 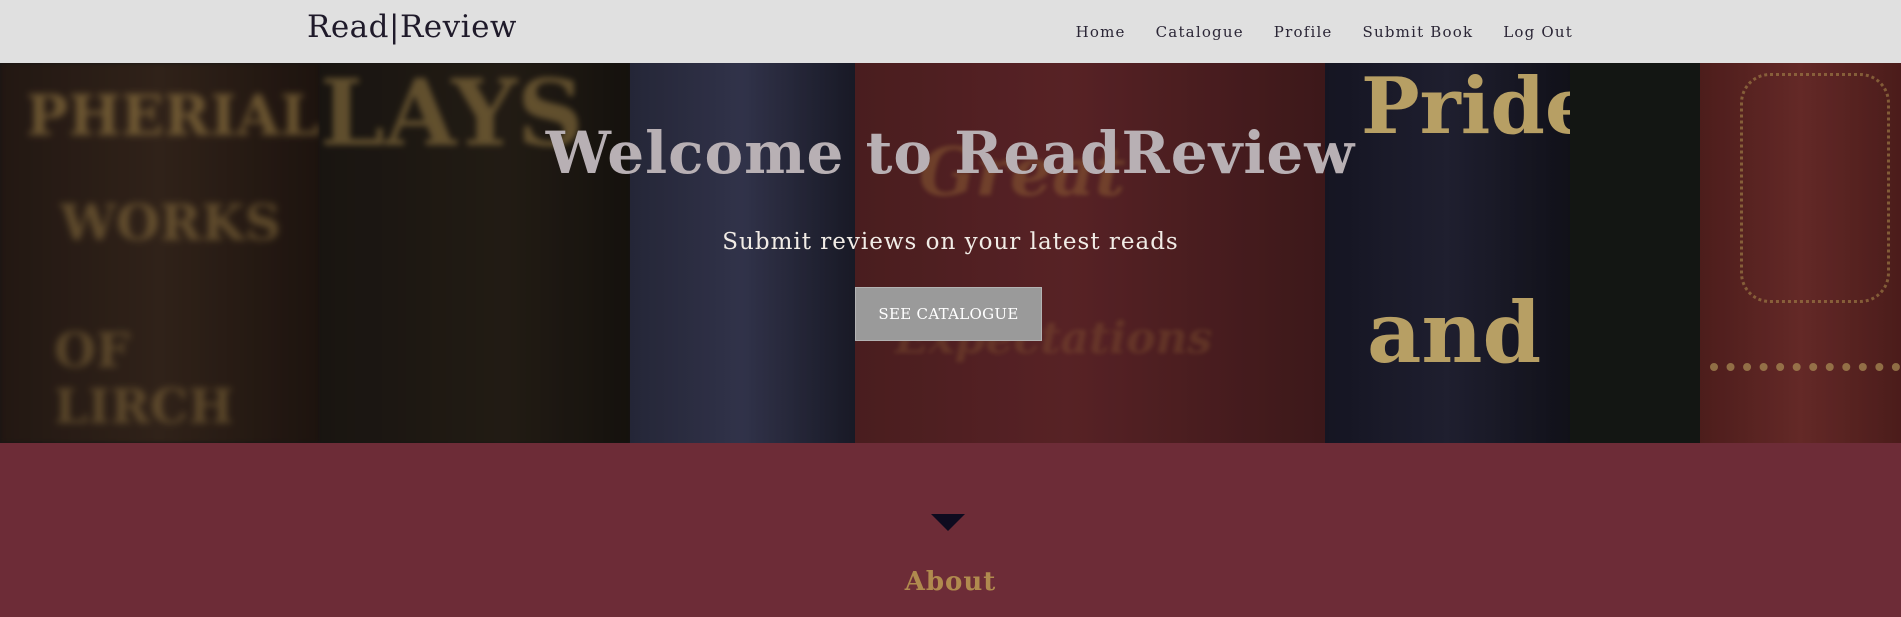 I want to click on brand-logo-link: Read|Review, so click(x=412, y=27).